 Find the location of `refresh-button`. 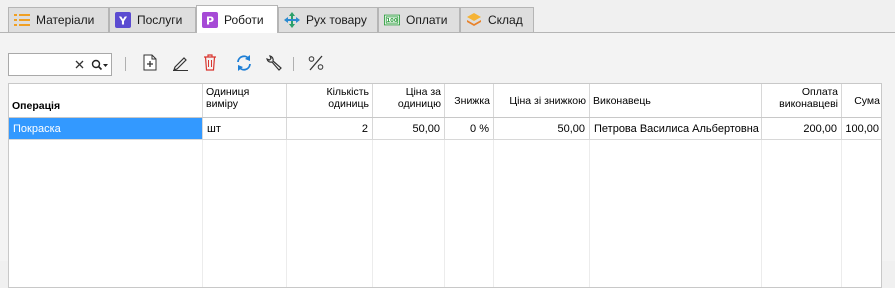

refresh-button is located at coordinates (244, 64).